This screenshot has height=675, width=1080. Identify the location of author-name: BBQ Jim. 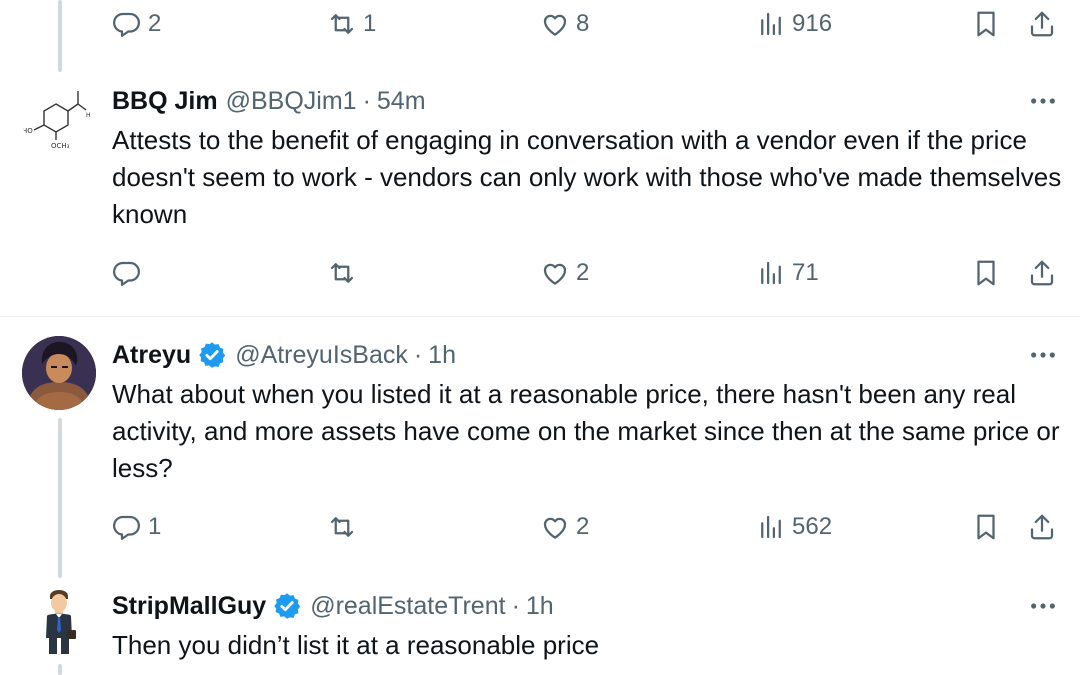
(165, 101).